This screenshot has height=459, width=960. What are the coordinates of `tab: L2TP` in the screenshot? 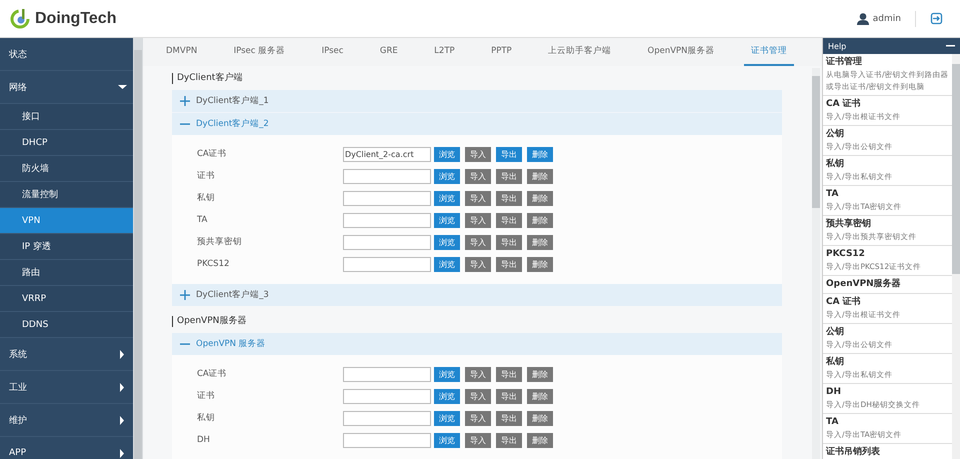 It's located at (444, 52).